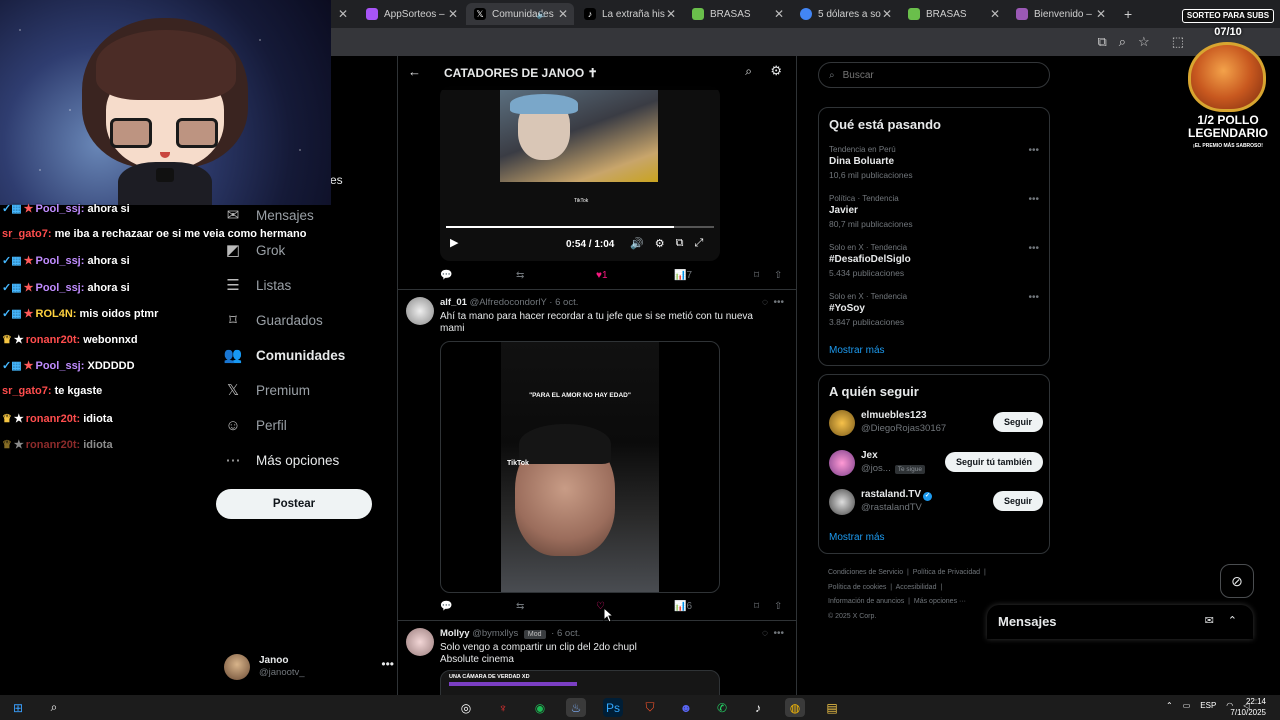  What do you see at coordinates (576, 707) in the screenshot?
I see `steam-icon: ♨` at bounding box center [576, 707].